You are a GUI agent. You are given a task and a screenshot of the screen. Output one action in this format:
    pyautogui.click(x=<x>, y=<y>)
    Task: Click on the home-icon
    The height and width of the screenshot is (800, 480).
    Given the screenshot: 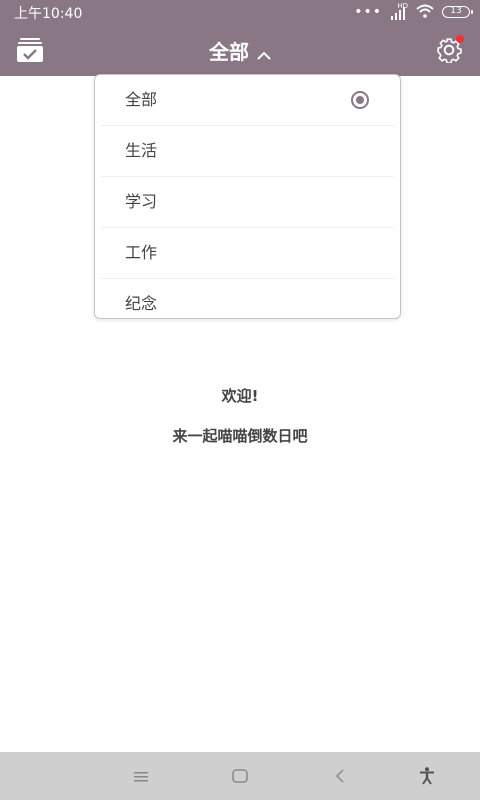 What is the action you would take?
    pyautogui.click(x=240, y=776)
    